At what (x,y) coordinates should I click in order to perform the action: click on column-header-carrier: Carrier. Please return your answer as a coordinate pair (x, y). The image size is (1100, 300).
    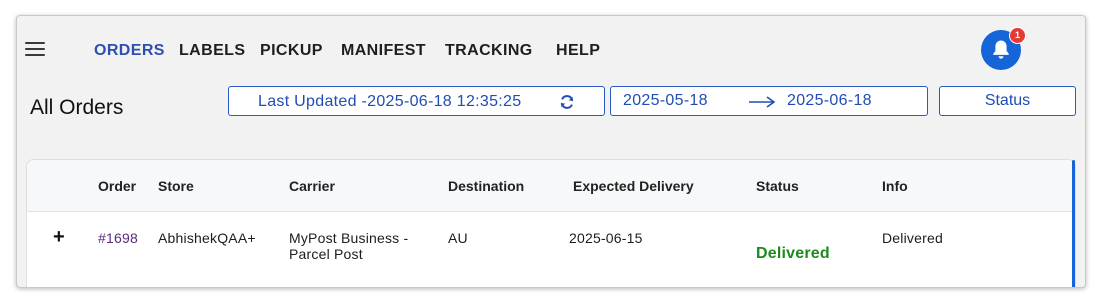
    Looking at the image, I should click on (312, 186).